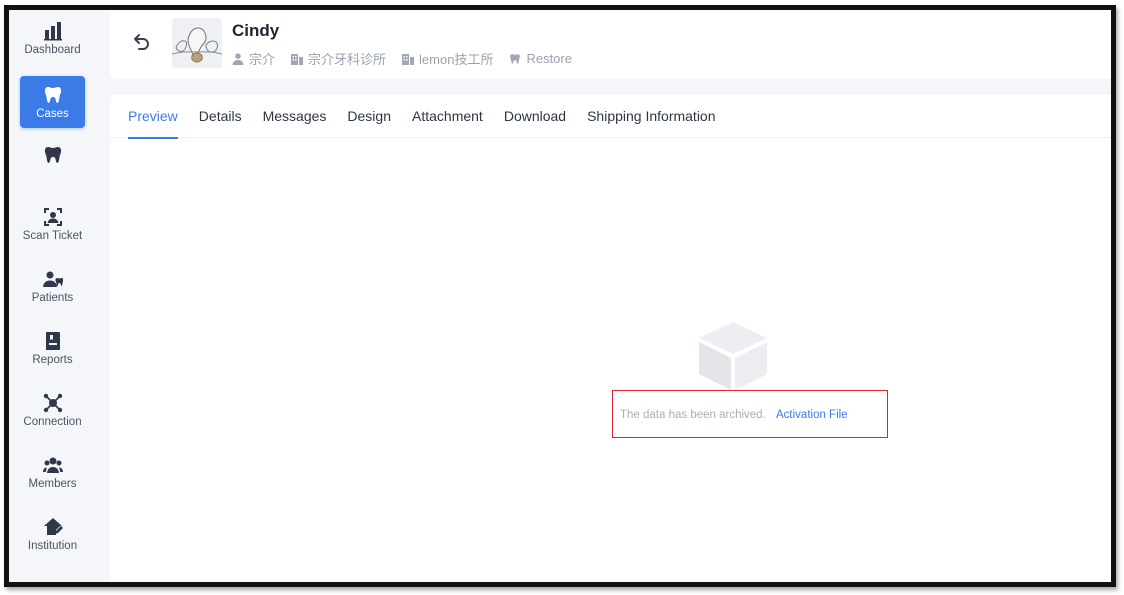 This screenshot has height=595, width=1124. I want to click on sidebar-item-dashboard: Dashboard, so click(52, 38).